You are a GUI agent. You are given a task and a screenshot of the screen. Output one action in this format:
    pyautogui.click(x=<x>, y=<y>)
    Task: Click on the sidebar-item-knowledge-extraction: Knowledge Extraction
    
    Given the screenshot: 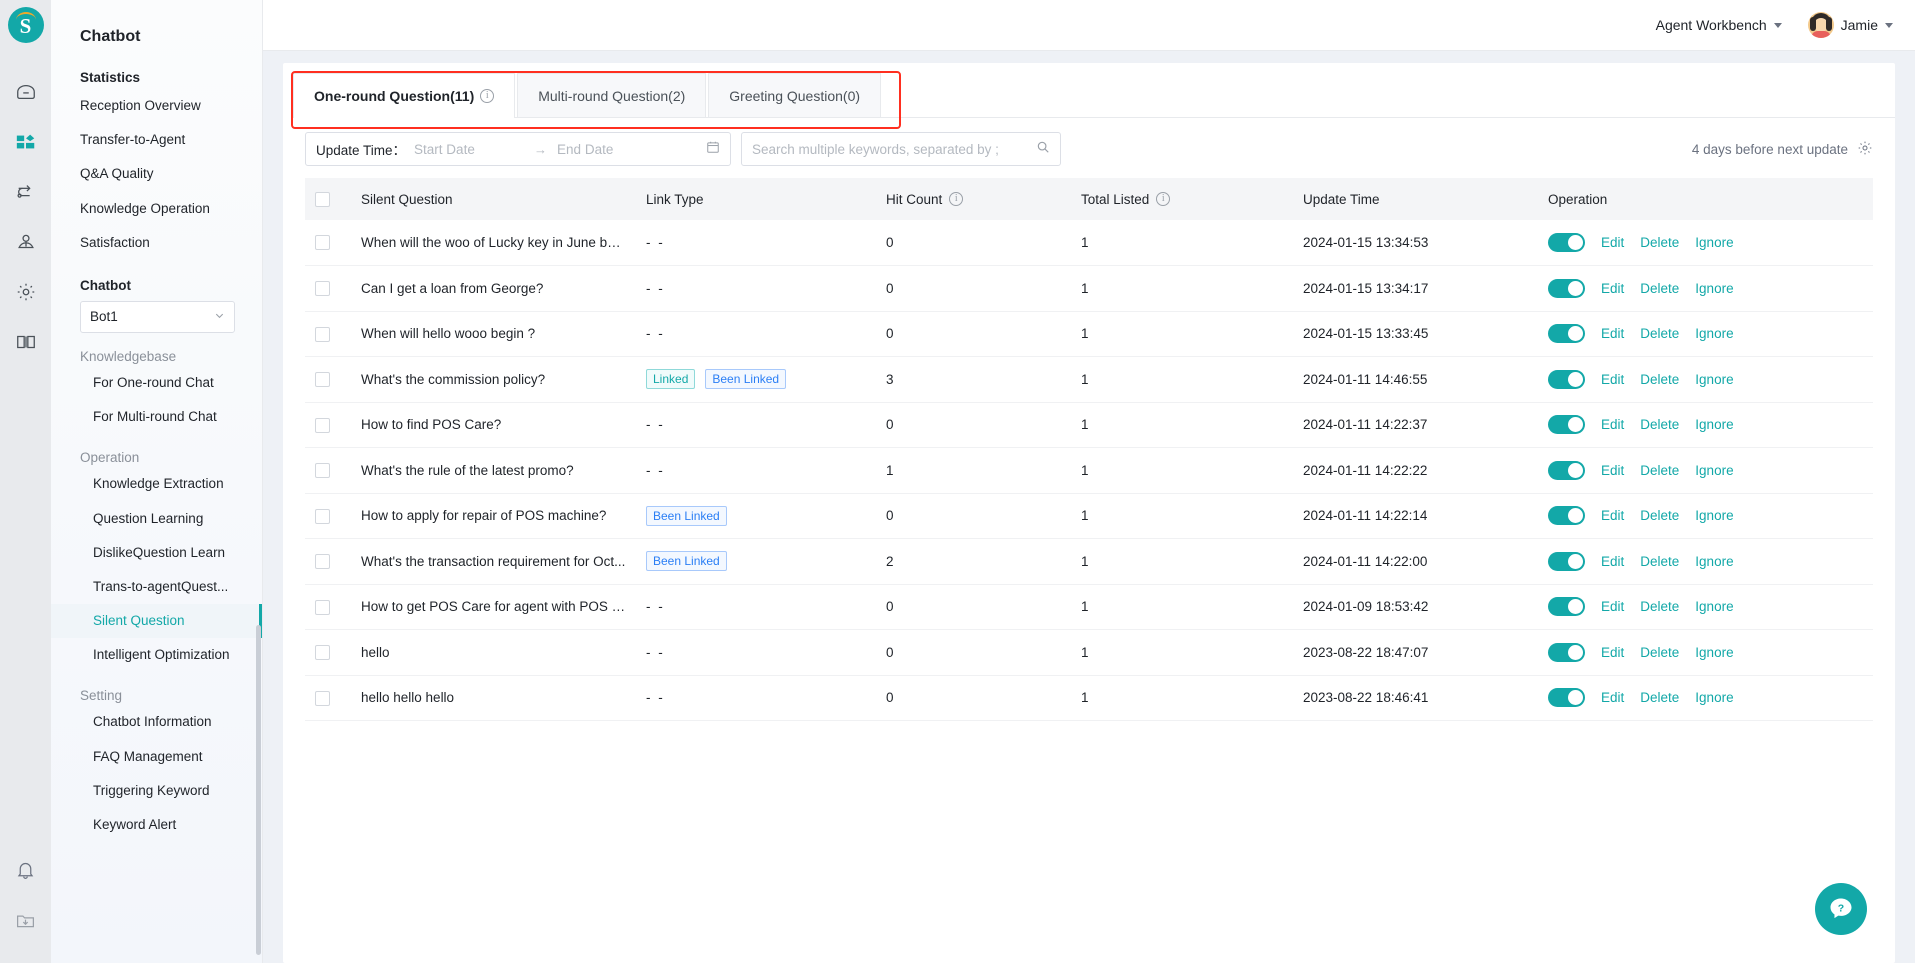 What is the action you would take?
    pyautogui.click(x=156, y=484)
    